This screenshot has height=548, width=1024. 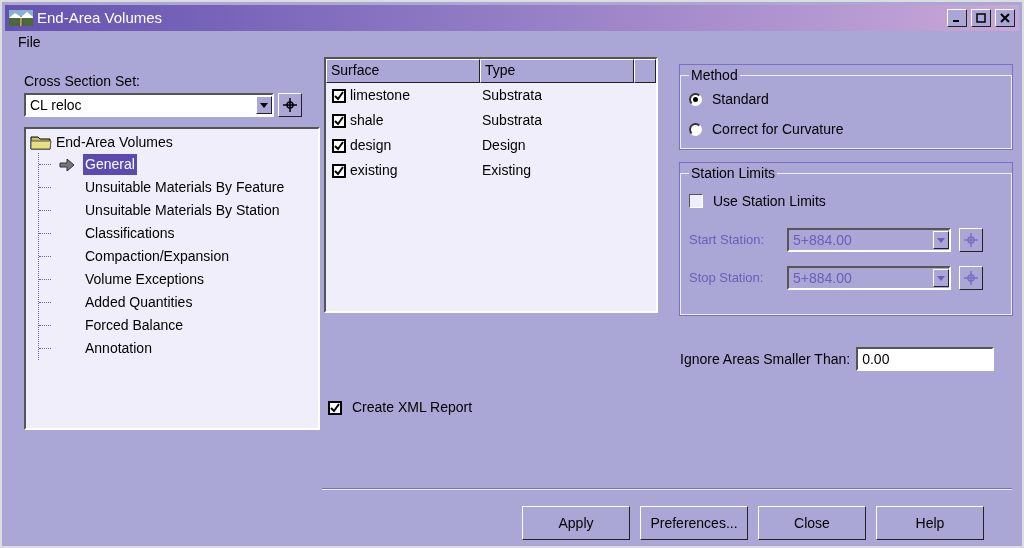 I want to click on dialog-button: Apply, so click(x=576, y=523).